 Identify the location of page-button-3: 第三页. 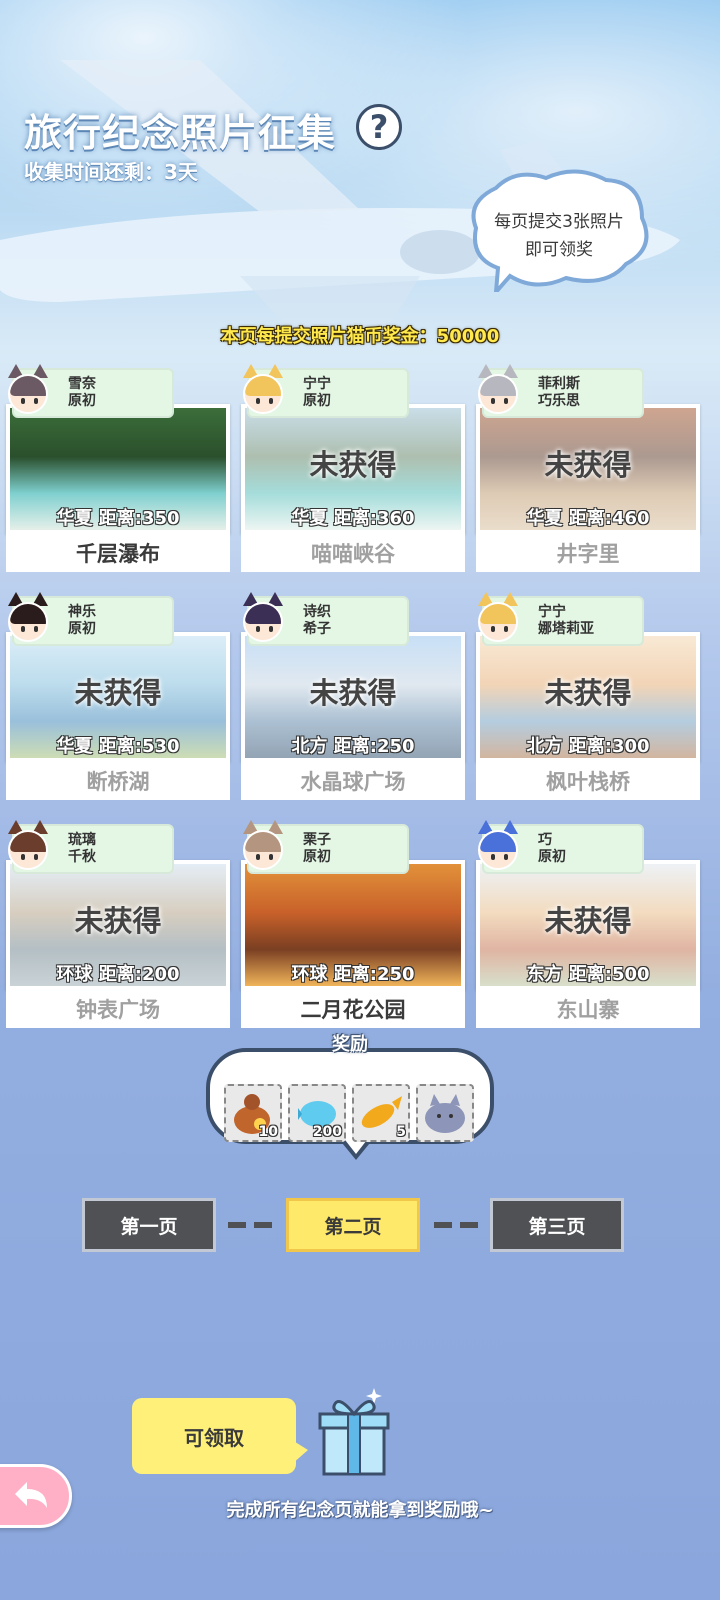
(557, 1225).